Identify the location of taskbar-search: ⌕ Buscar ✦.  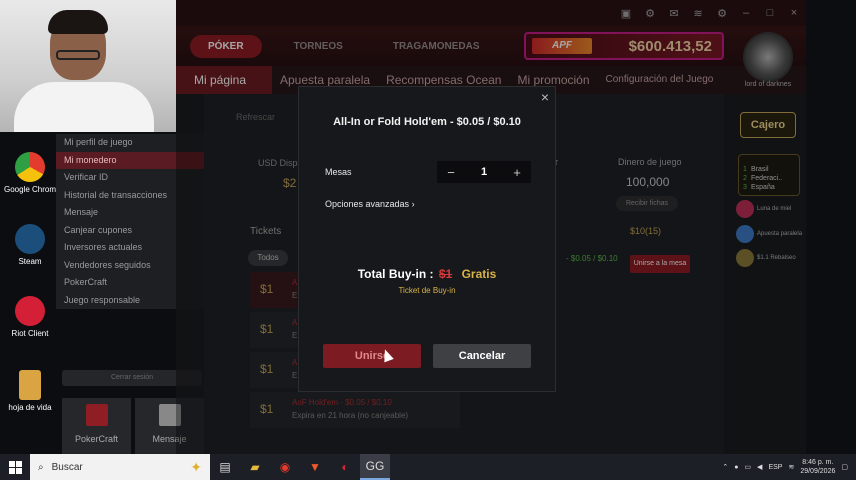
(120, 467).